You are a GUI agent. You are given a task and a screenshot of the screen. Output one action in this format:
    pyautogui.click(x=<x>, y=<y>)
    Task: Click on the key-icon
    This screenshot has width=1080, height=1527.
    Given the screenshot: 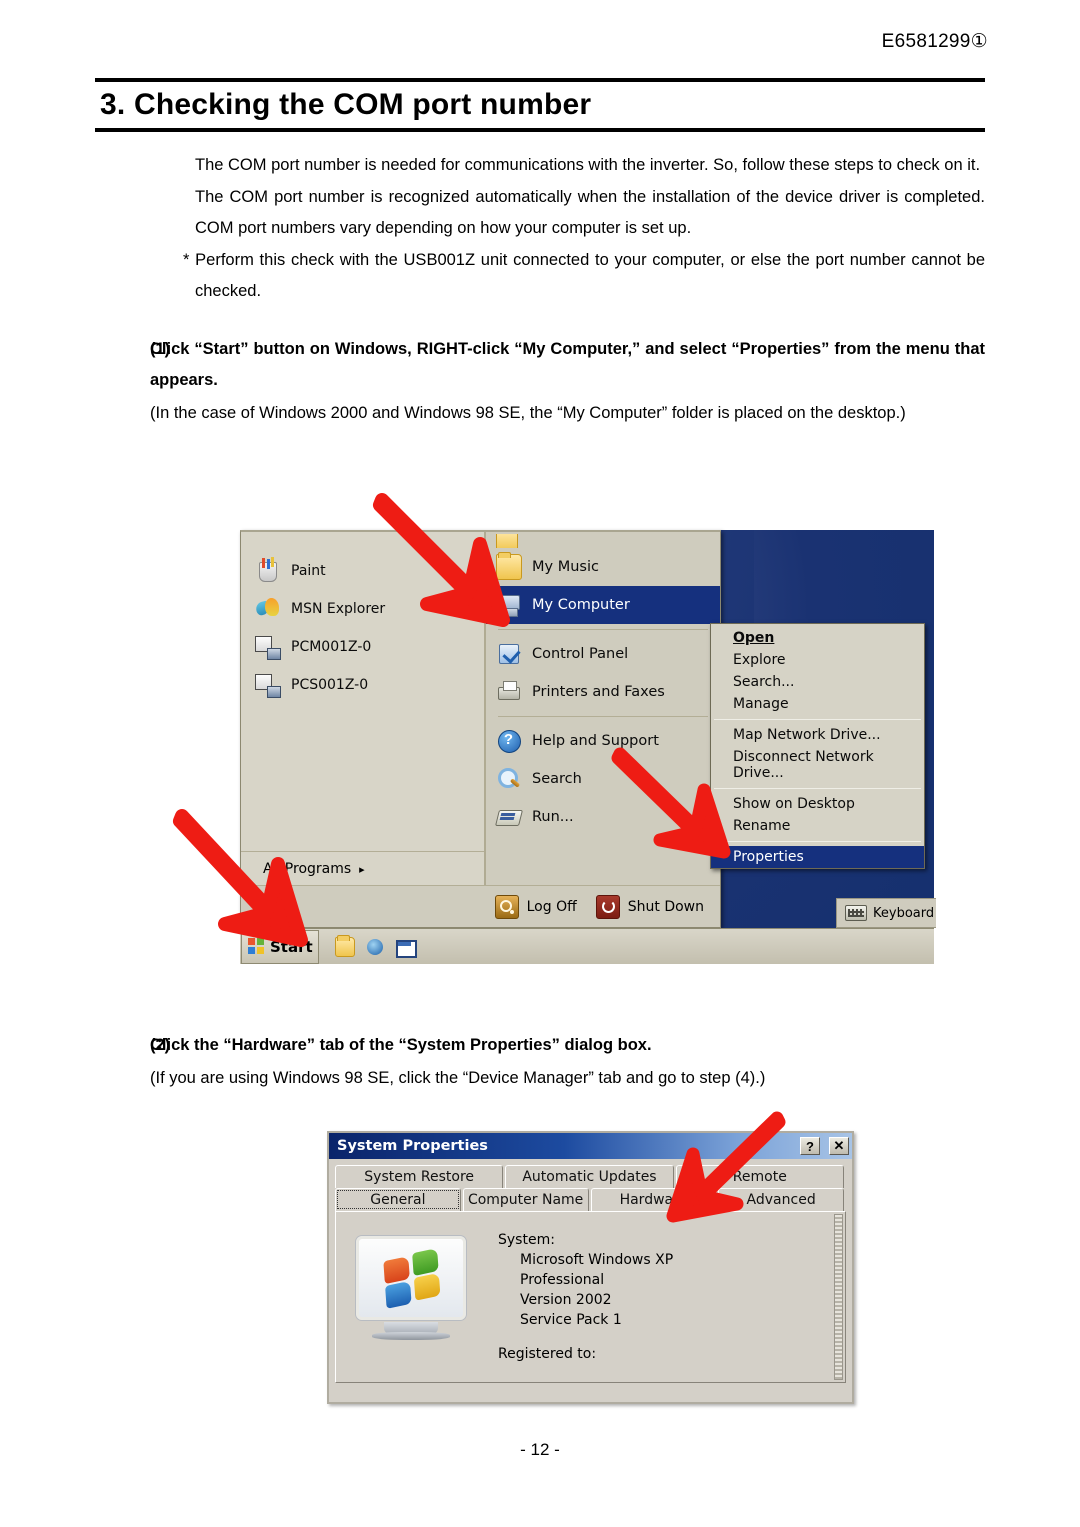 What is the action you would take?
    pyautogui.click(x=507, y=907)
    